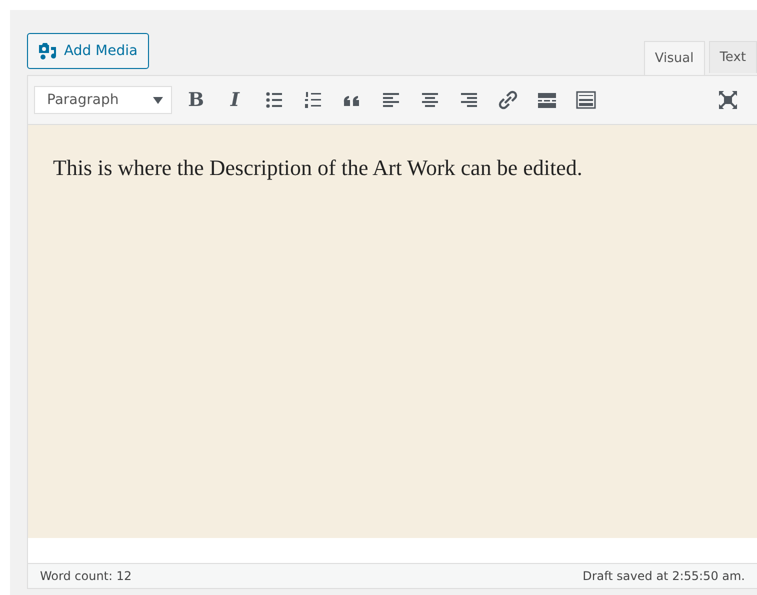  I want to click on caret-icon, so click(158, 100).